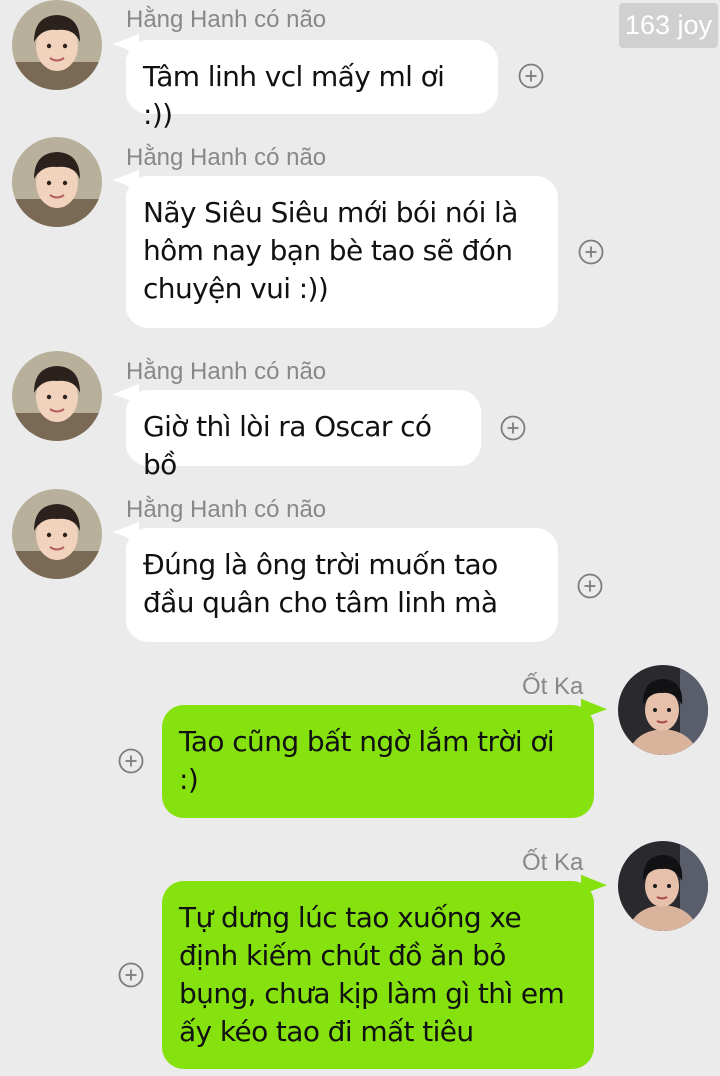  What do you see at coordinates (294, 95) in the screenshot?
I see `message-text: Tâm linh vcl mấy ml ơi :))` at bounding box center [294, 95].